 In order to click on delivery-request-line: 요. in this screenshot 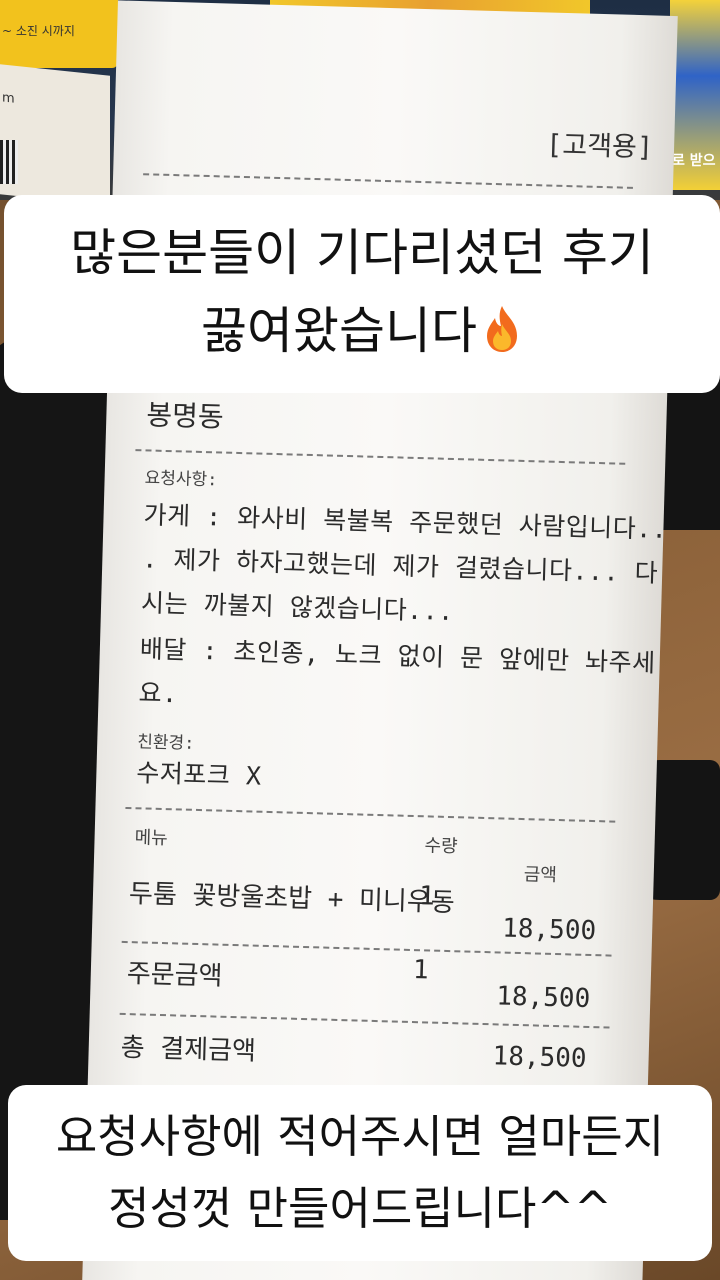, I will do `click(158, 693)`.